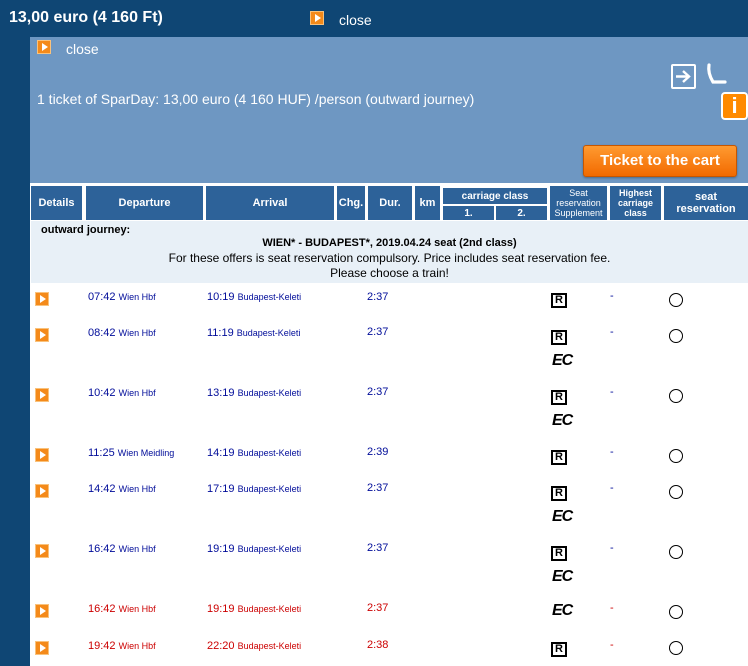 The height and width of the screenshot is (666, 748). What do you see at coordinates (56, 203) in the screenshot?
I see `header-details: Details` at bounding box center [56, 203].